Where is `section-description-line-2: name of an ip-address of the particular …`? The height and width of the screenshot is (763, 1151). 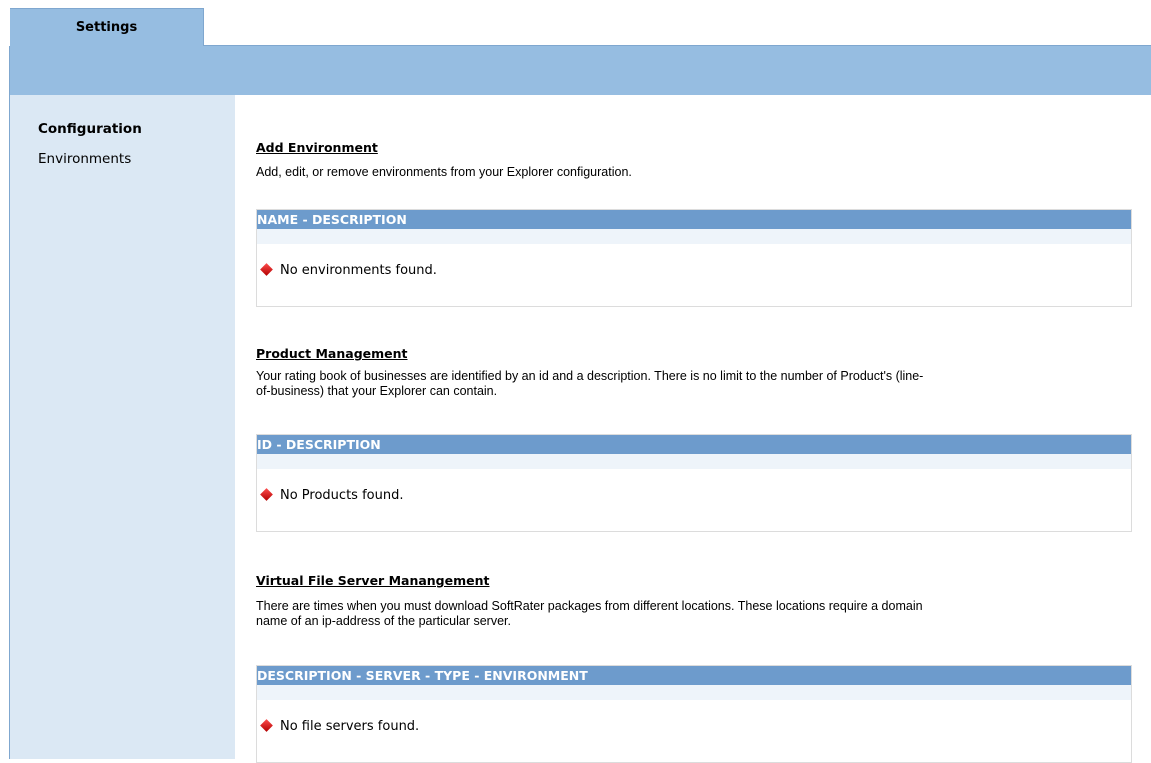 section-description-line-2: name of an ip-address of the particular … is located at coordinates (383, 621).